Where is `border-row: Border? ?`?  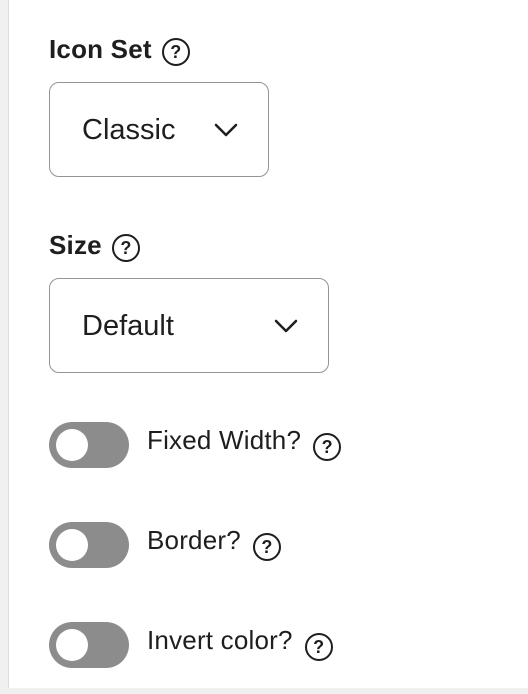
border-row: Border? ? is located at coordinates (165, 545).